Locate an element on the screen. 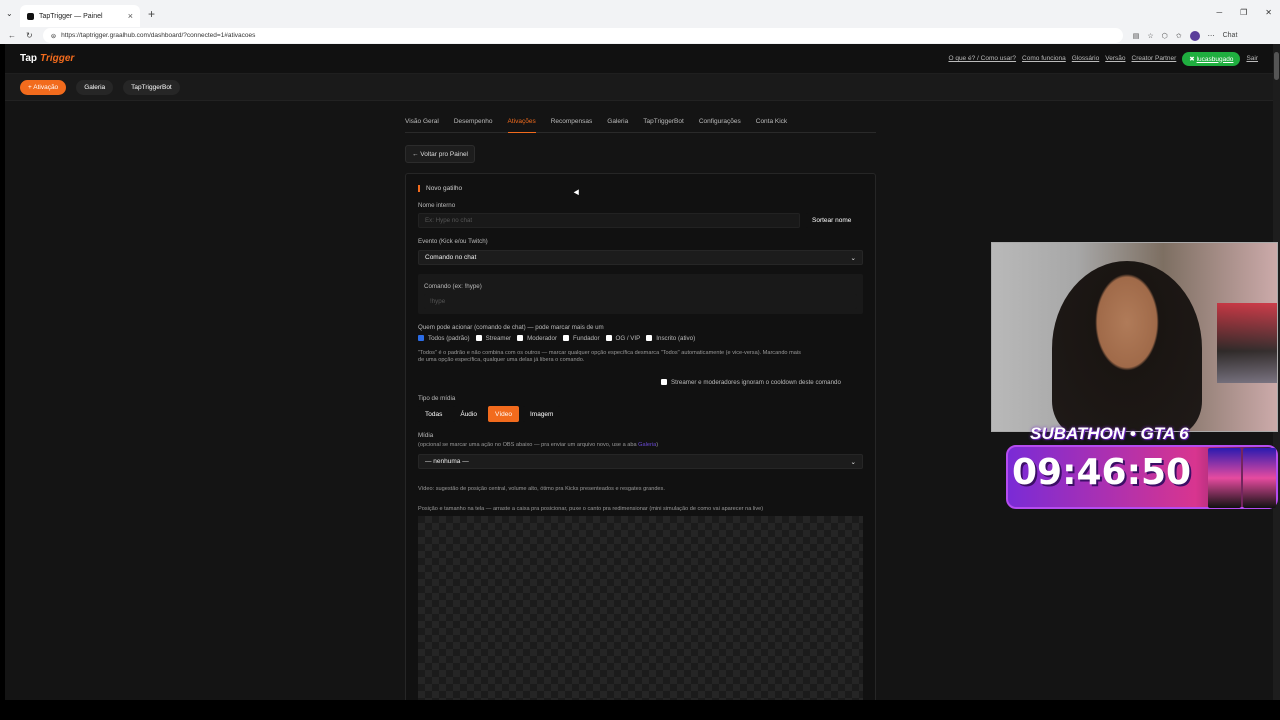  link-version: Versão is located at coordinates (1115, 58).